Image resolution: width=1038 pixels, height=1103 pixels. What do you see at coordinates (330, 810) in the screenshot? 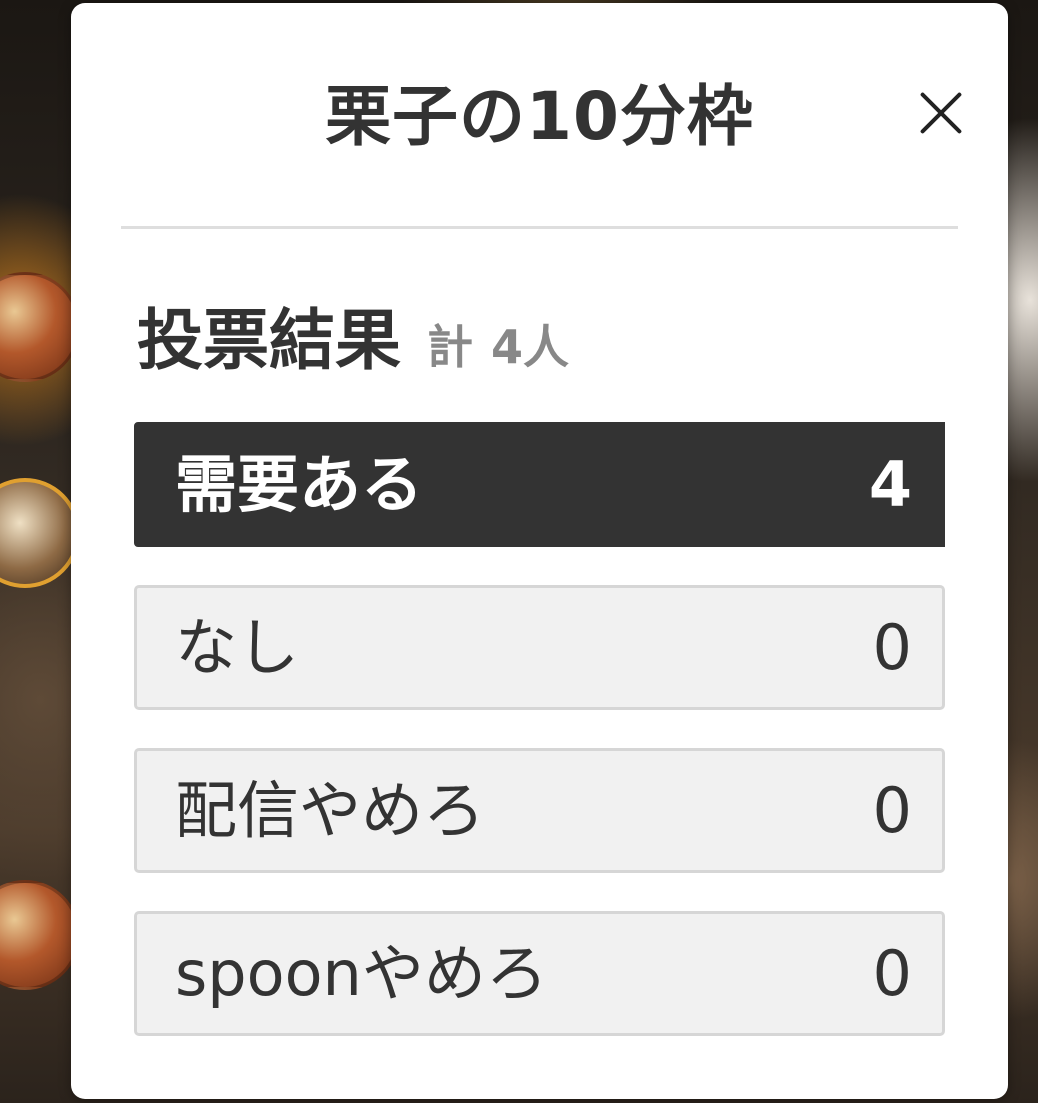
I see `poll-option-label: 配信やめろ` at bounding box center [330, 810].